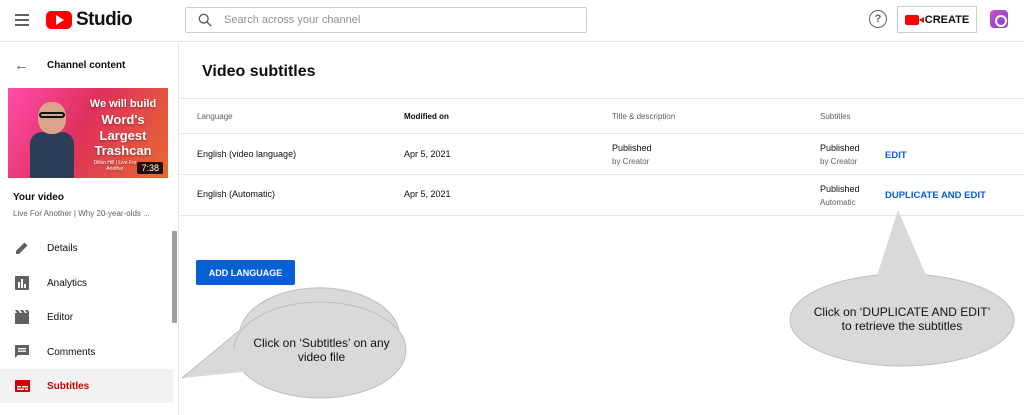  I want to click on row-title-status: Published, so click(632, 148).